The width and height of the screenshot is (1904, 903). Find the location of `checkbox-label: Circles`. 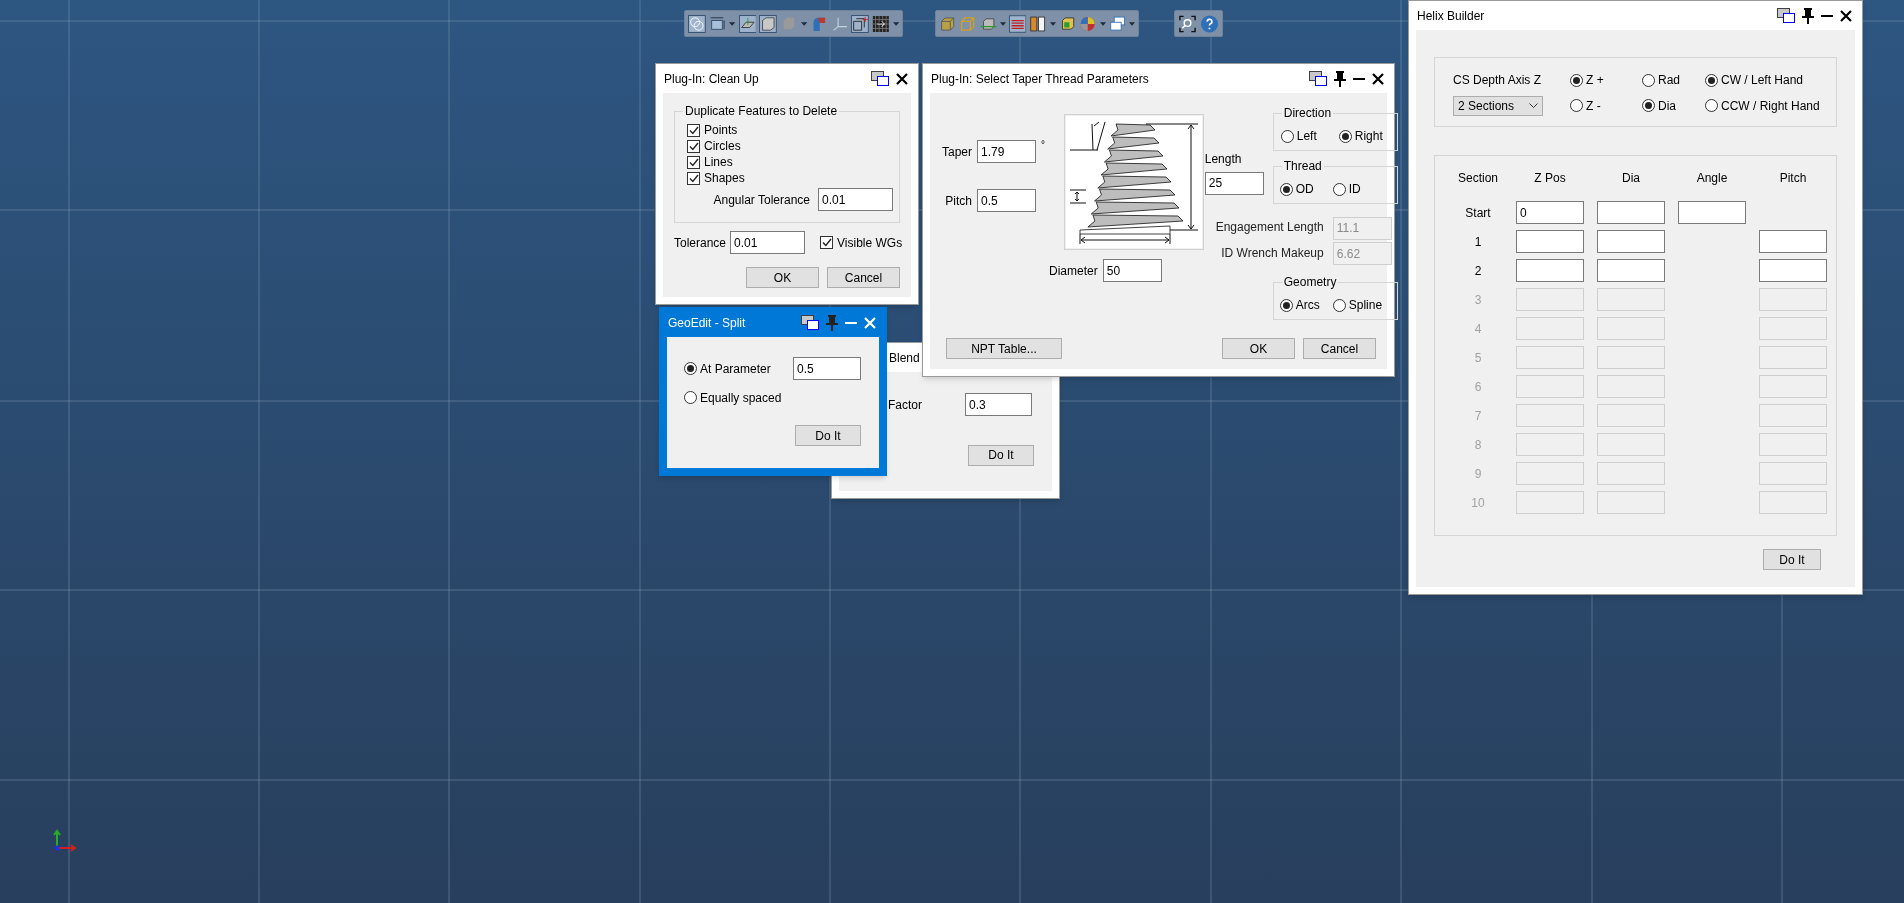

checkbox-label: Circles is located at coordinates (722, 146).